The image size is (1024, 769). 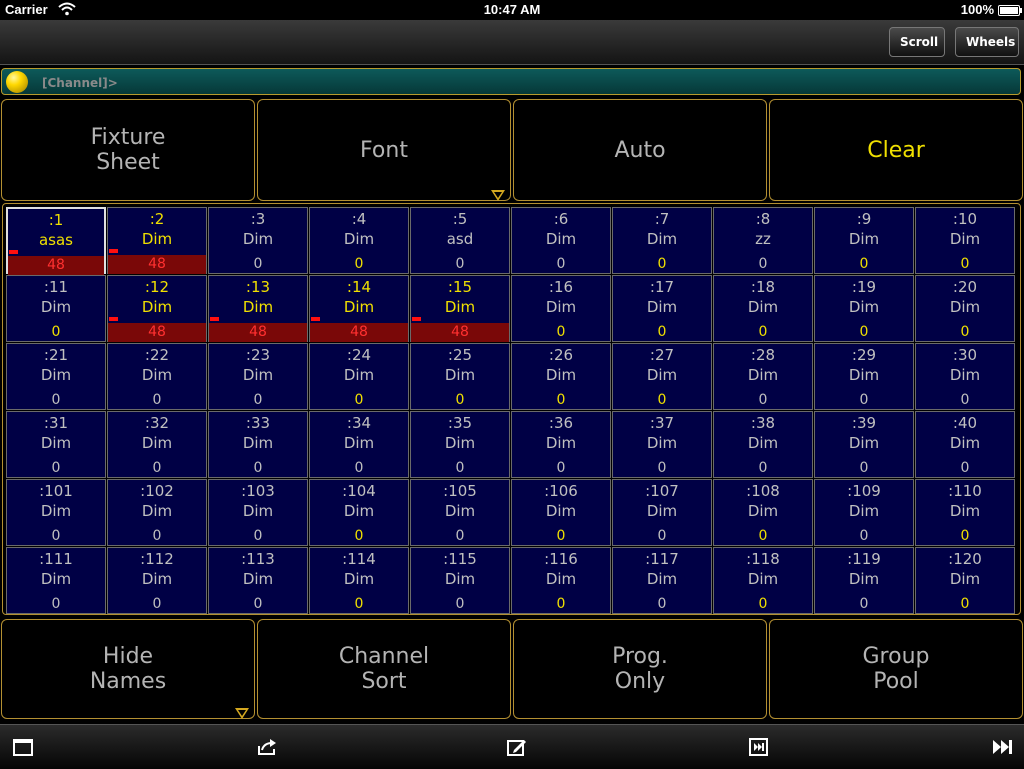 I want to click on channel-cell: :1 asas 48, so click(x=56, y=241).